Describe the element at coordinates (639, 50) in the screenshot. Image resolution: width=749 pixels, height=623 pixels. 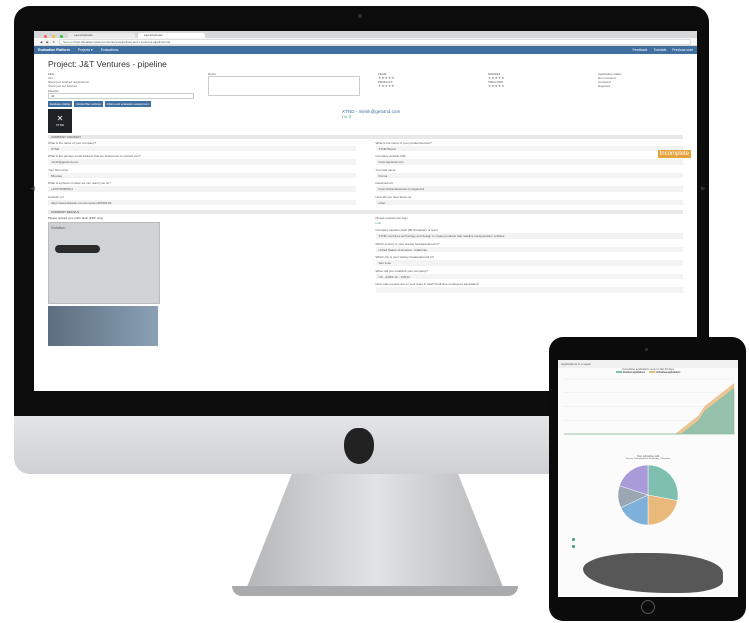
I see `nav-feedback: Feedback` at that location.